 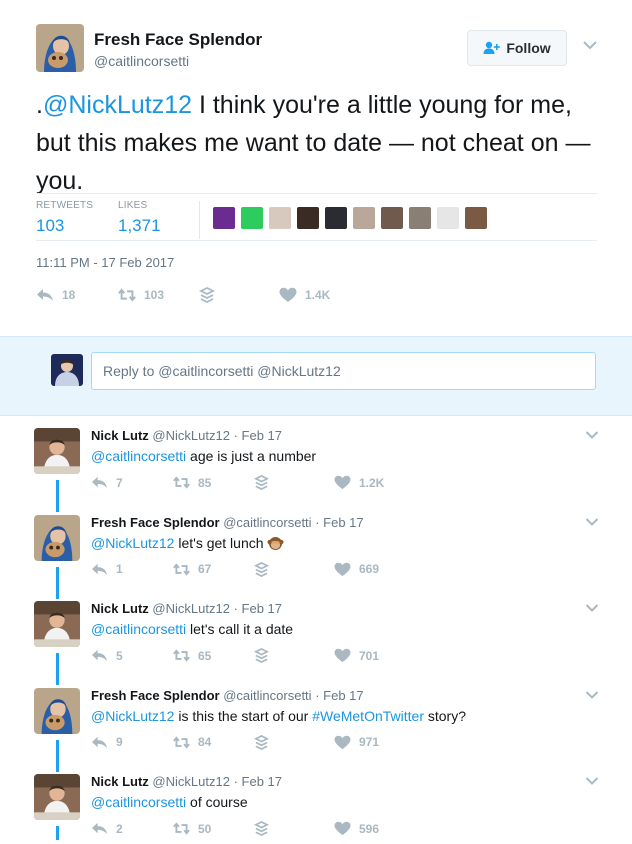 What do you see at coordinates (356, 828) in the screenshot?
I see `like-button: 596` at bounding box center [356, 828].